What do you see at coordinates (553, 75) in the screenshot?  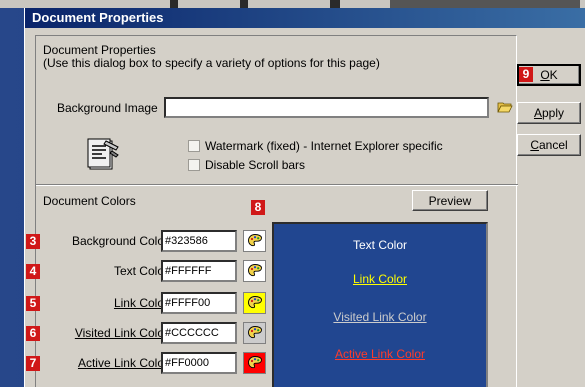 I see `ok-label-rest: K` at bounding box center [553, 75].